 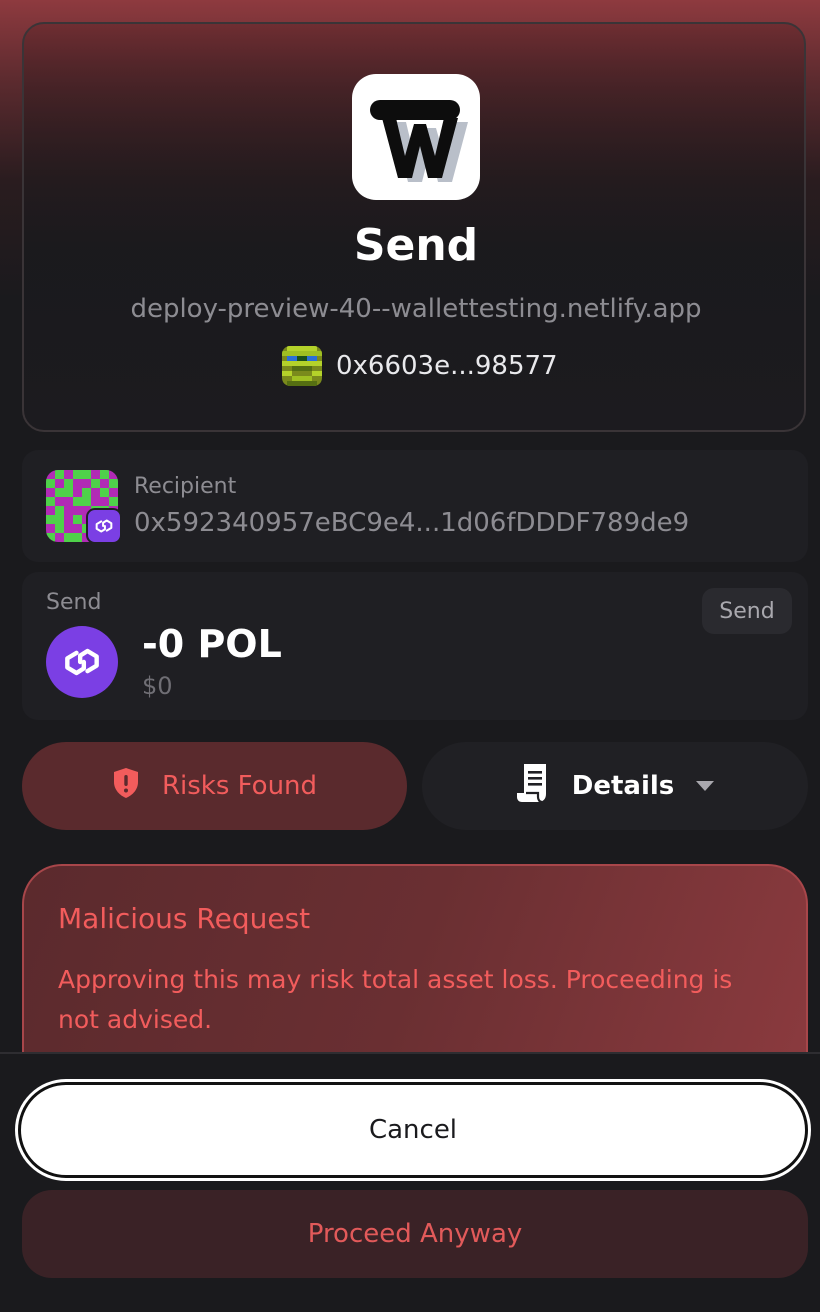 What do you see at coordinates (416, 245) in the screenshot?
I see `page-title: Send` at bounding box center [416, 245].